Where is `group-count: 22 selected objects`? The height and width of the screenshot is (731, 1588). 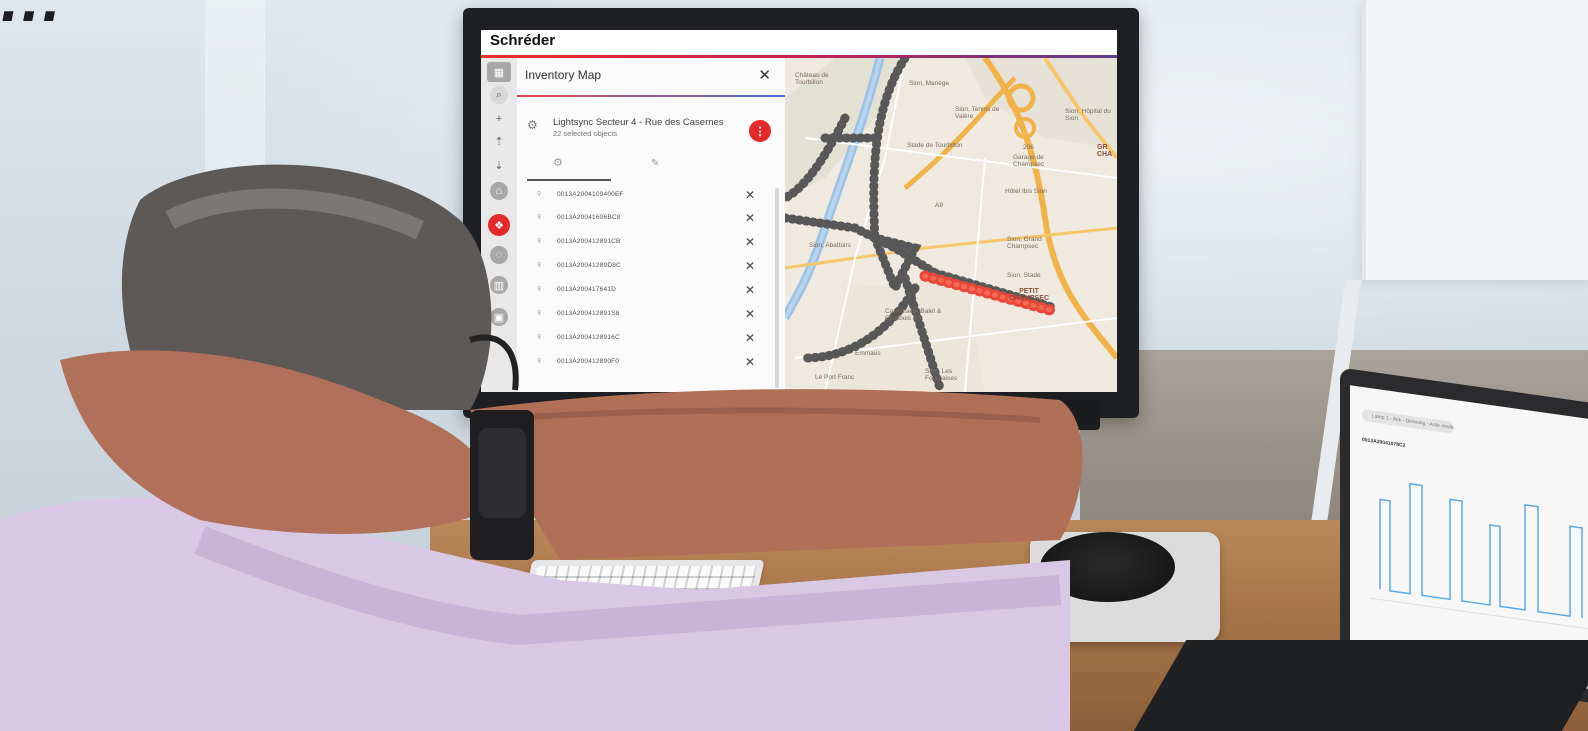 group-count: 22 selected objects is located at coordinates (585, 133).